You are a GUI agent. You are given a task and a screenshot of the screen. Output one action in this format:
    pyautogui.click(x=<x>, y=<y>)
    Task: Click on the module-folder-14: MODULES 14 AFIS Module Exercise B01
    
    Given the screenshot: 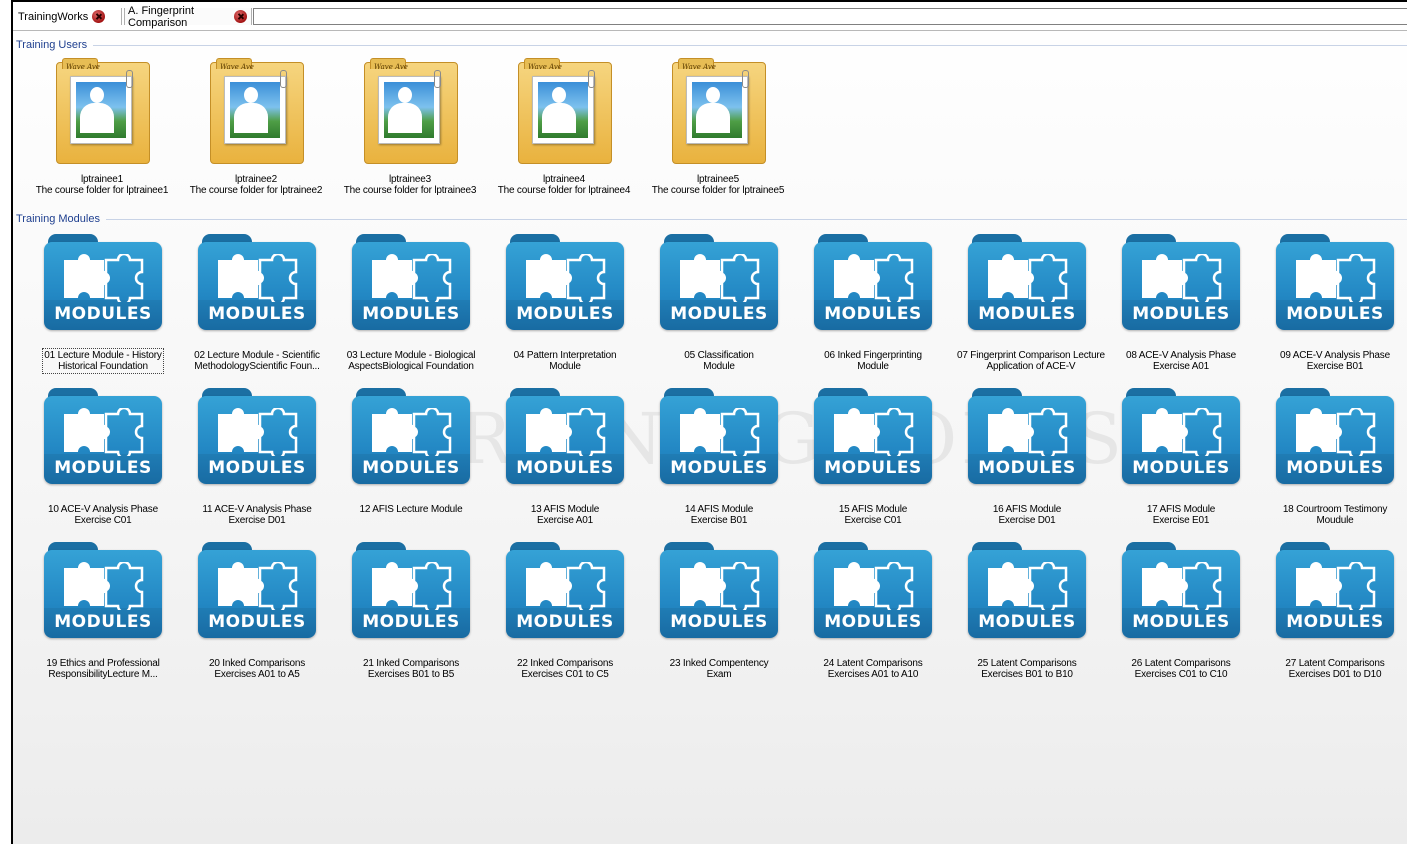 What is the action you would take?
    pyautogui.click(x=719, y=458)
    